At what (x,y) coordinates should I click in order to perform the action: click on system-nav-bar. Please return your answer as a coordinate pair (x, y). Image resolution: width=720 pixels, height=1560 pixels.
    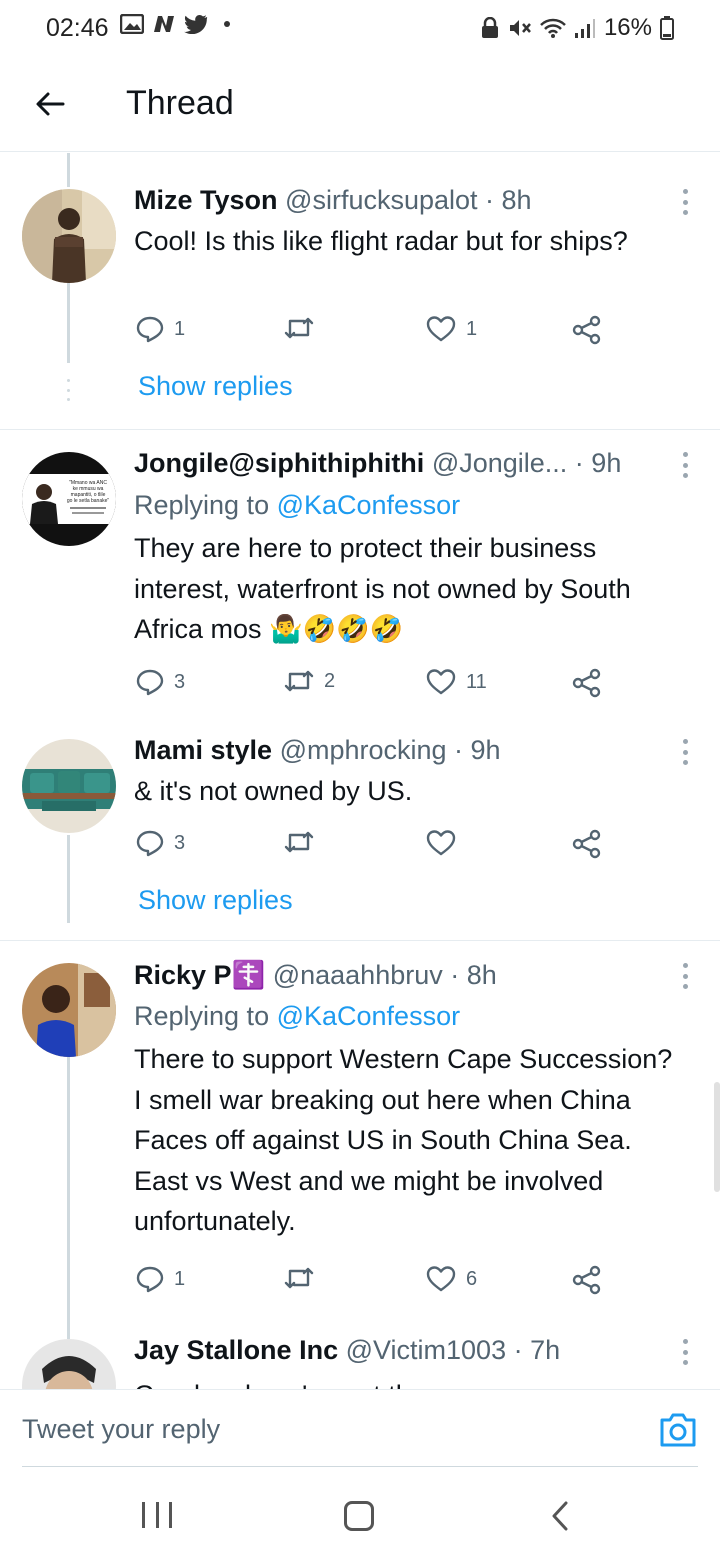
    Looking at the image, I should click on (360, 1515).